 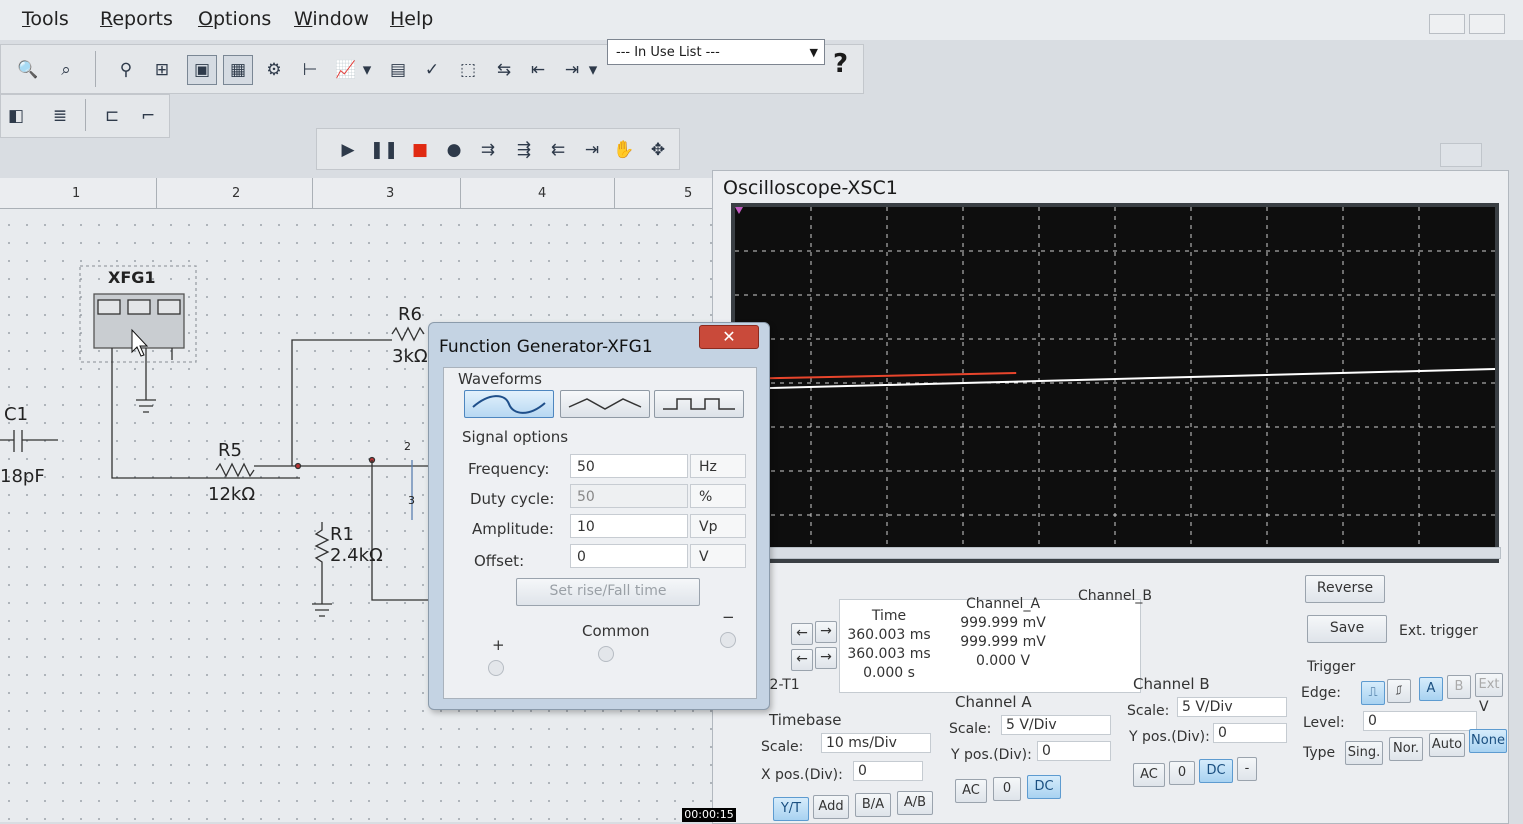 I want to click on duty-cycle-field: 50, so click(x=629, y=496).